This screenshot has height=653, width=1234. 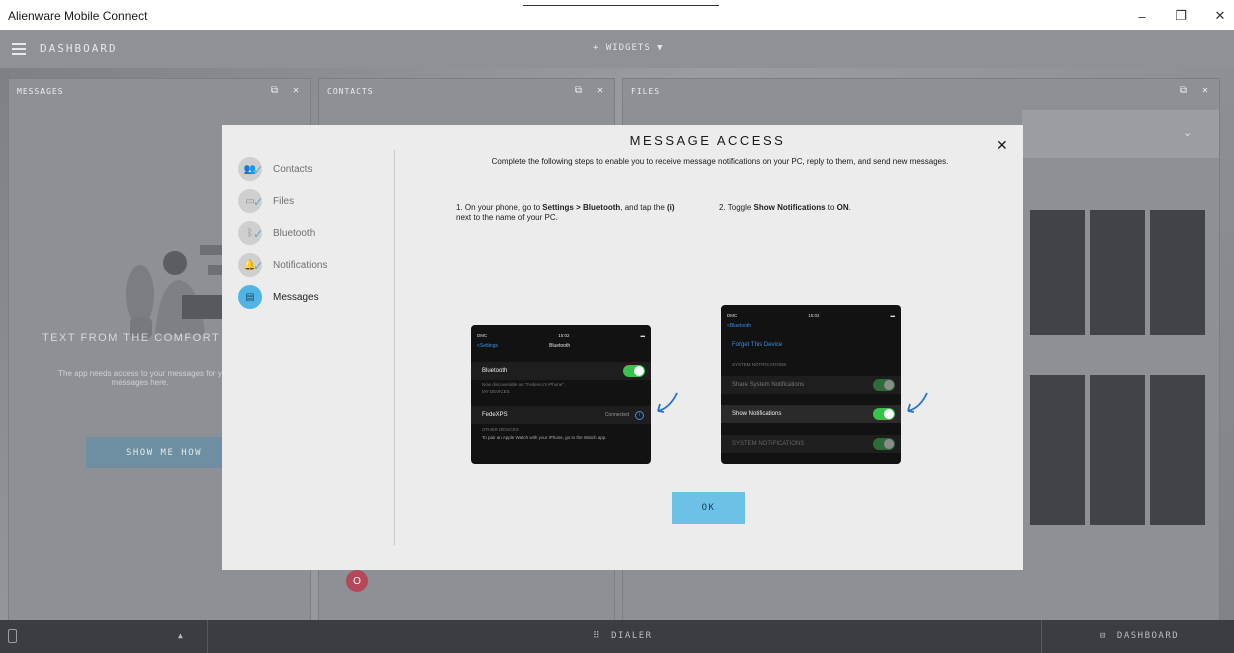 What do you see at coordinates (300, 265) in the screenshot?
I see `nav-label: Notifications` at bounding box center [300, 265].